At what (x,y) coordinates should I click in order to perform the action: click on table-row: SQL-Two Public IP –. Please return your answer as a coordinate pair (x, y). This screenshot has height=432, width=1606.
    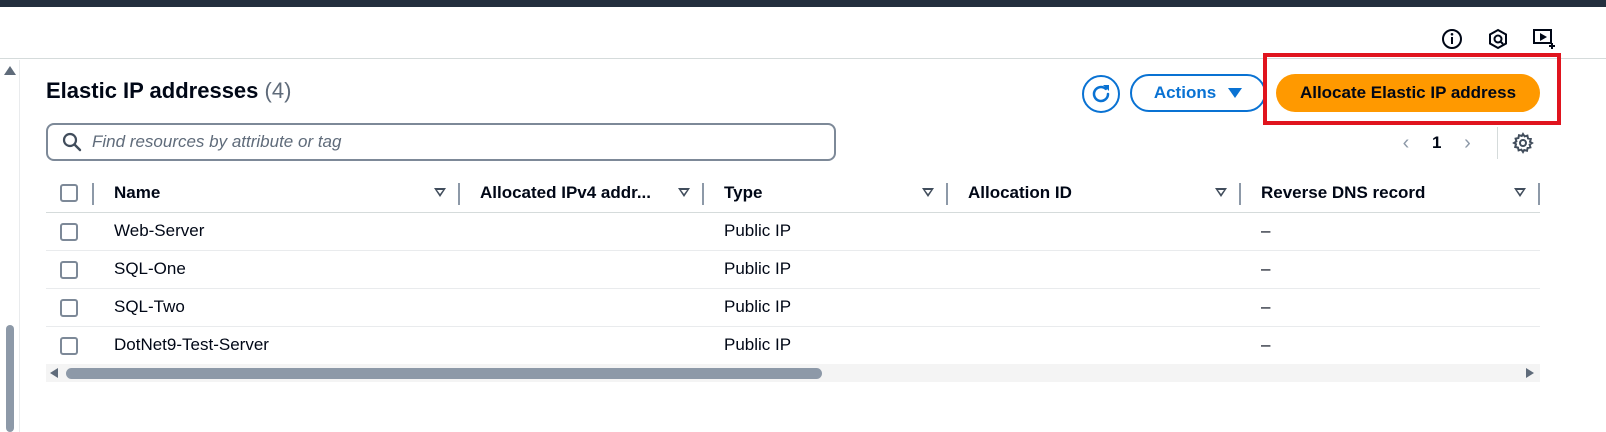
    Looking at the image, I should click on (793, 307).